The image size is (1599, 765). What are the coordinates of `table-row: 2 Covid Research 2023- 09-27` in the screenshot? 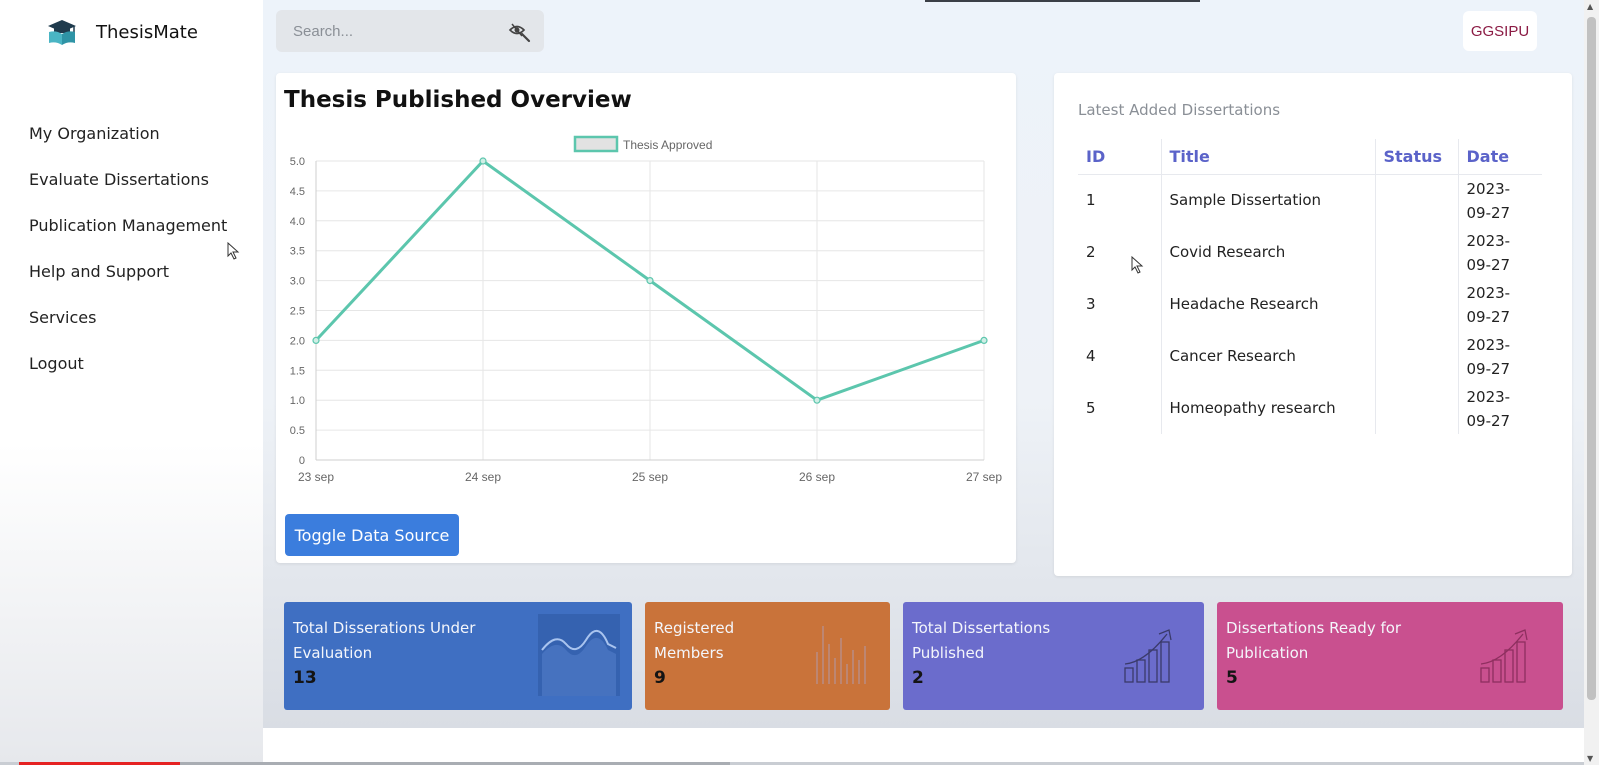 It's located at (1310, 252).